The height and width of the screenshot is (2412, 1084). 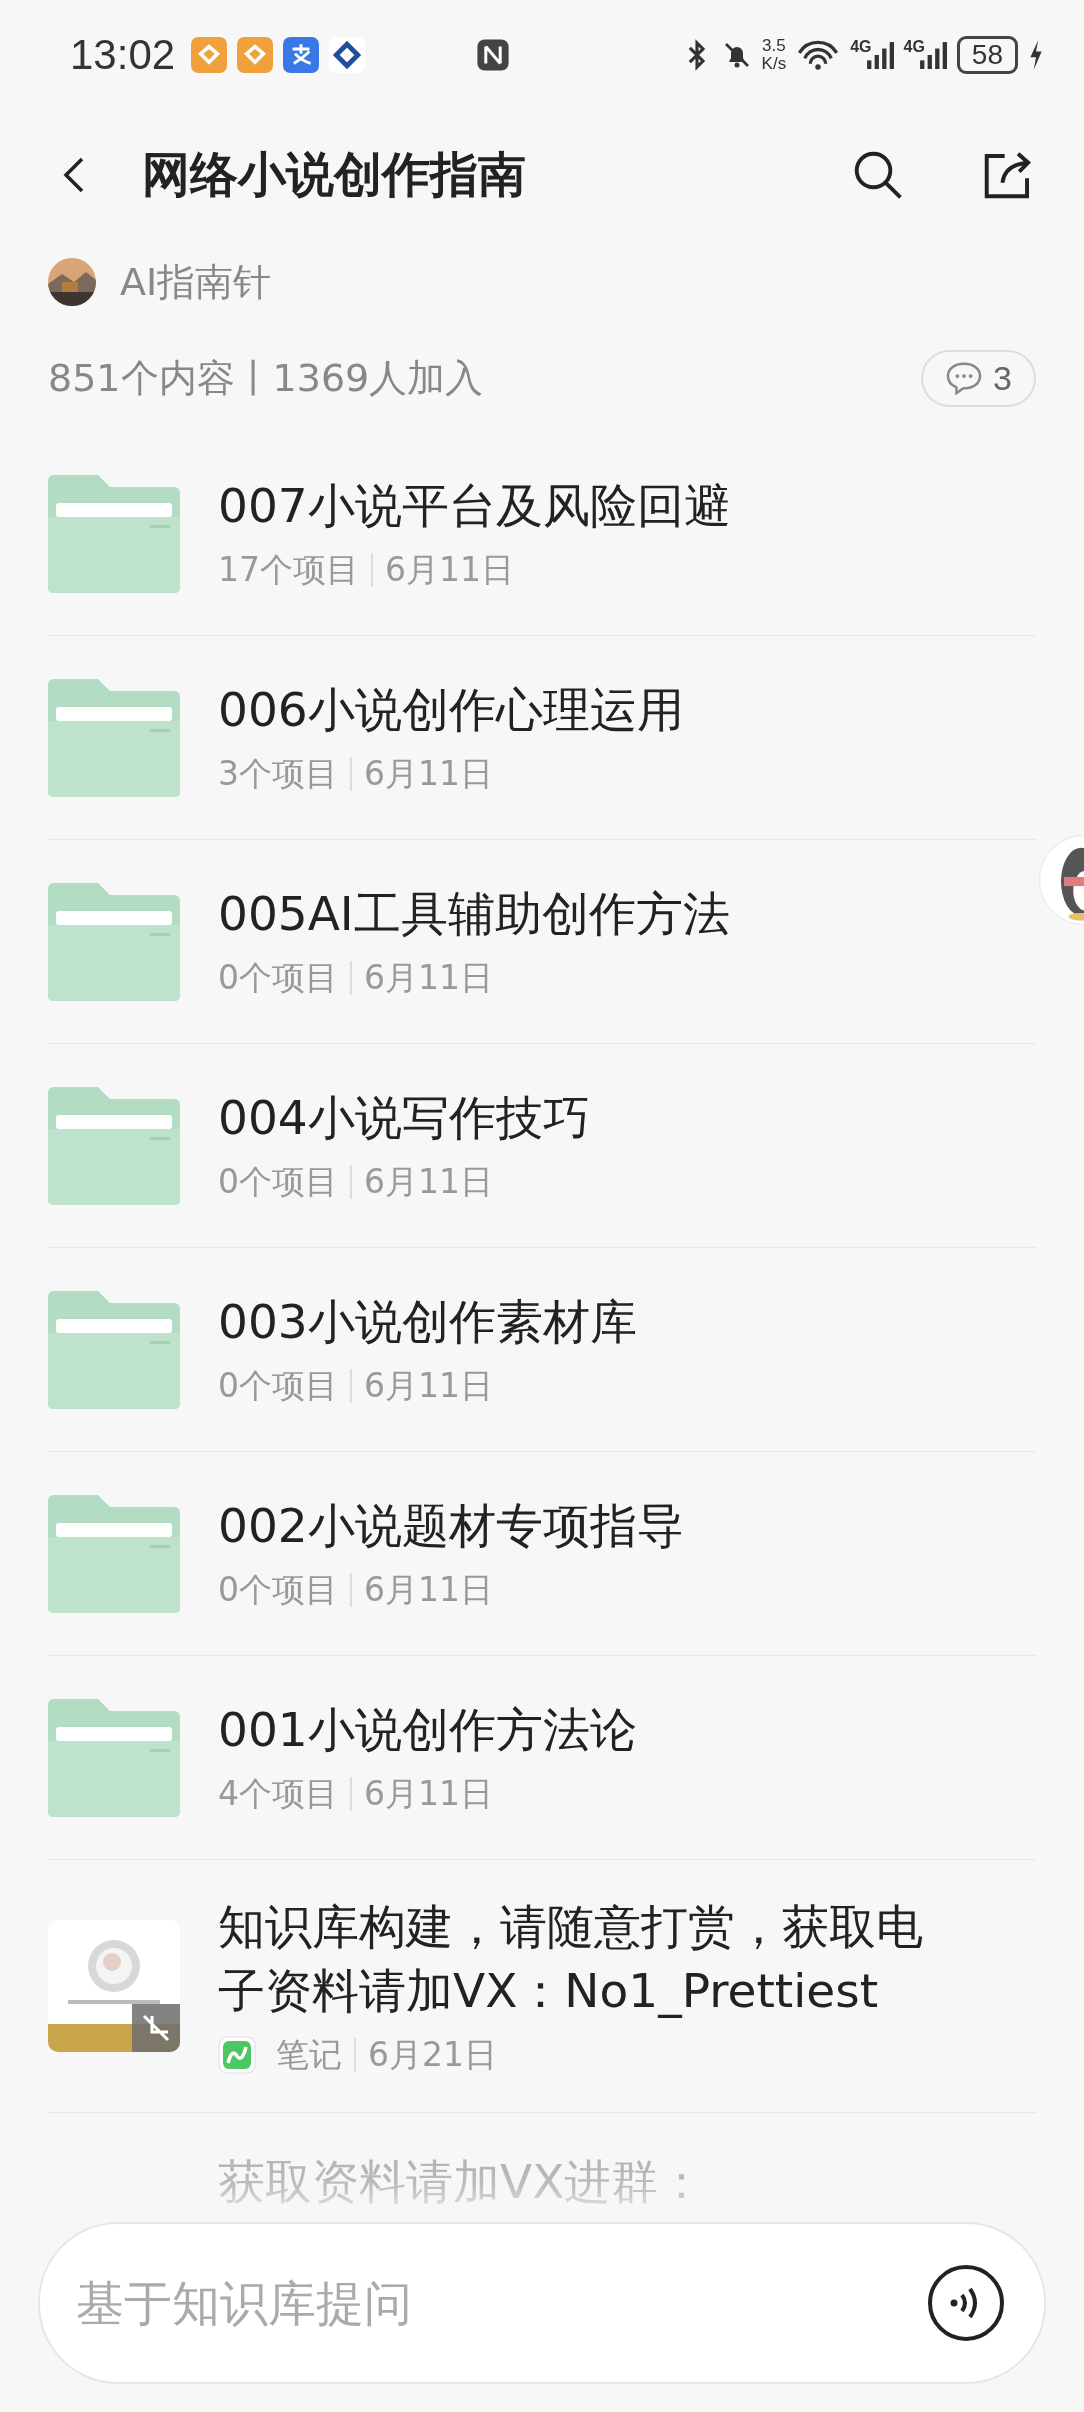 I want to click on voice-icon, so click(x=966, y=2303).